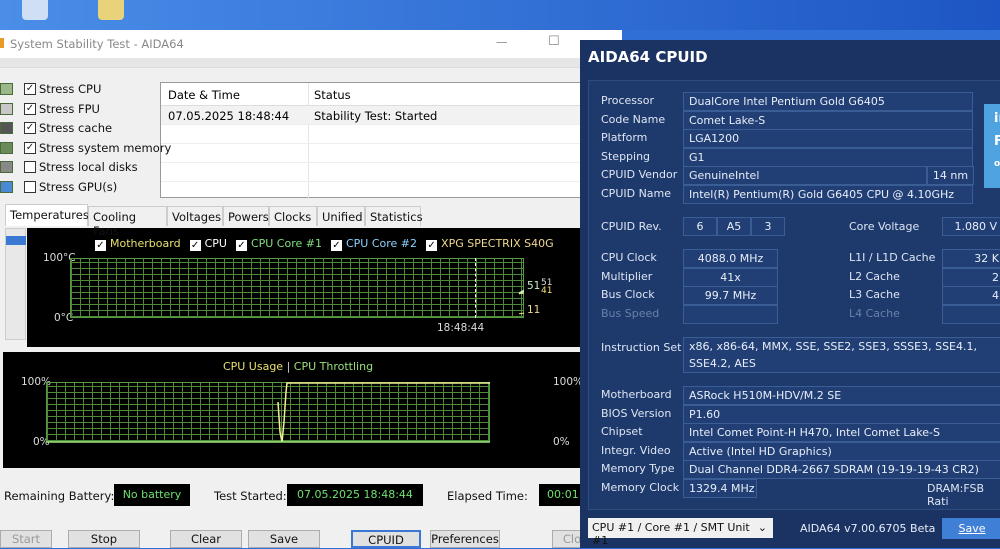 This screenshot has width=1000, height=549. I want to click on clock-value: 4088.0 MHz, so click(730, 258).